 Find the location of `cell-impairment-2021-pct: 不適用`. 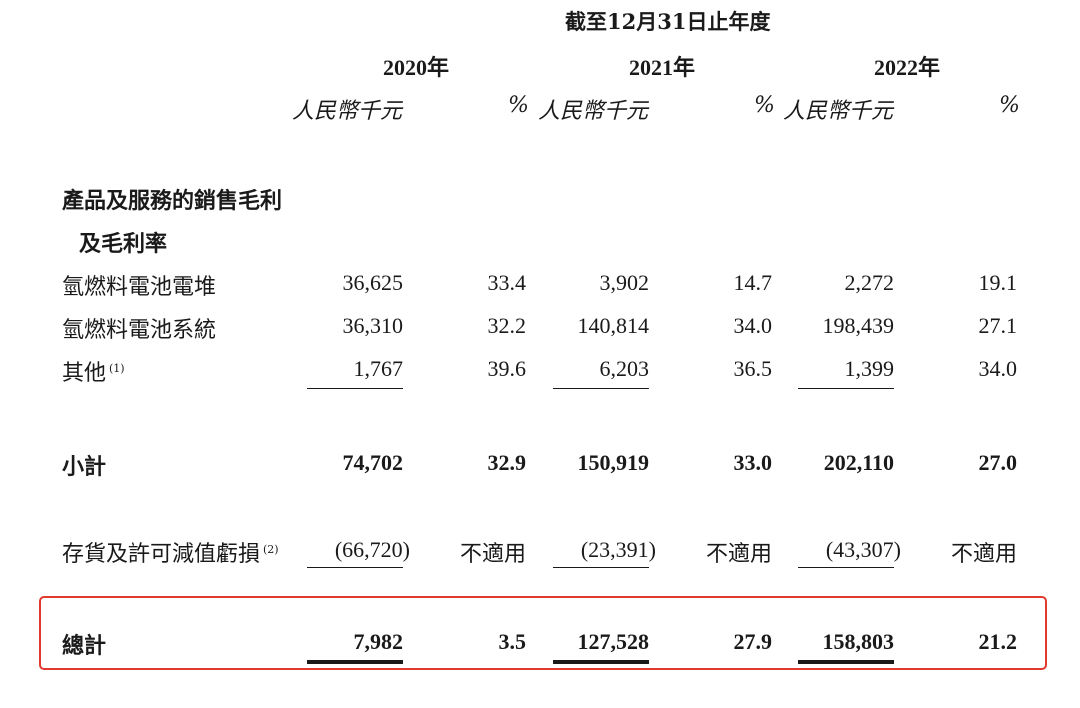

cell-impairment-2021-pct: 不適用 is located at coordinates (738, 554).